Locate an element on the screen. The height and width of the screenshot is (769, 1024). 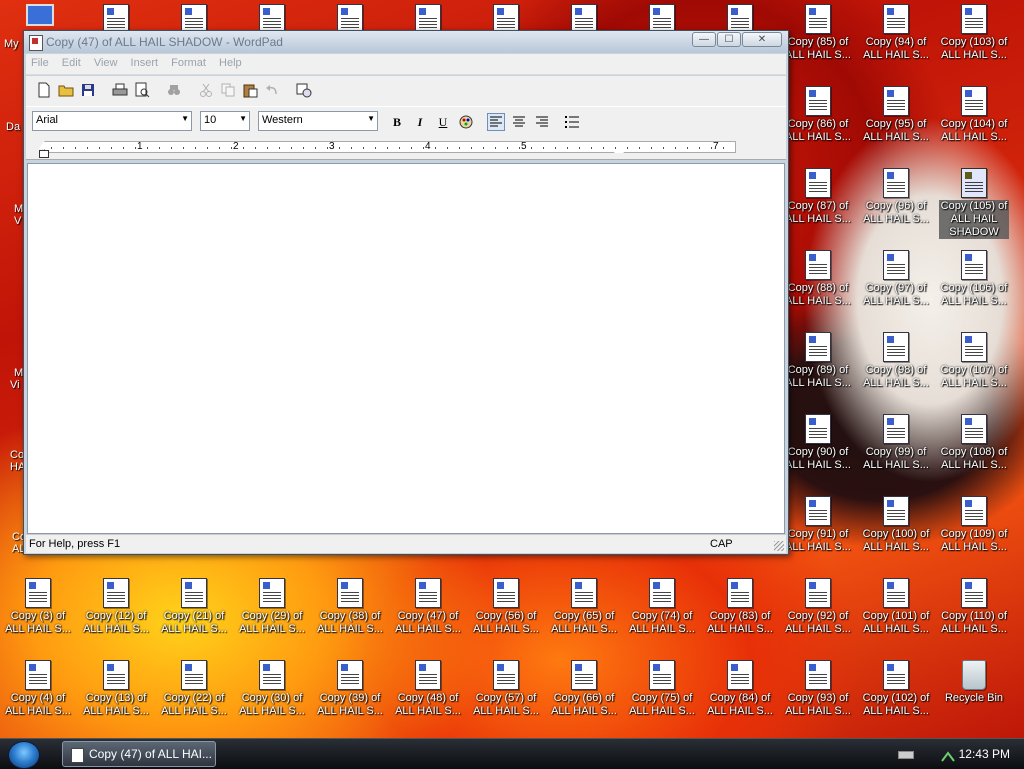
menu-edit: Edit is located at coordinates (71, 61).